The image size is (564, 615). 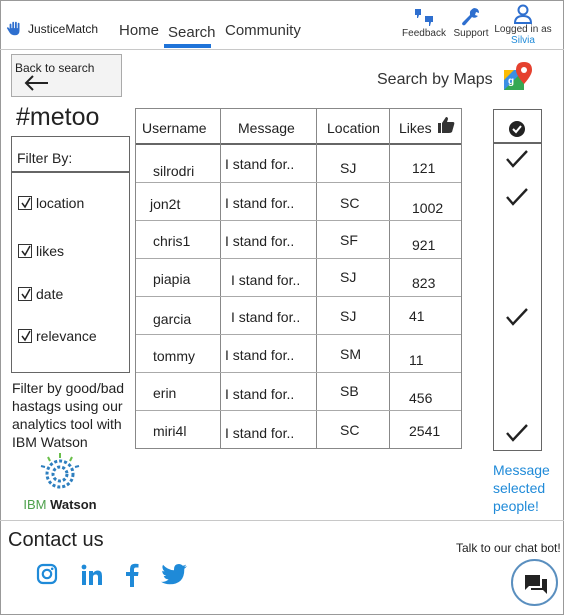 I want to click on filter-option-label: location, so click(x=60, y=203).